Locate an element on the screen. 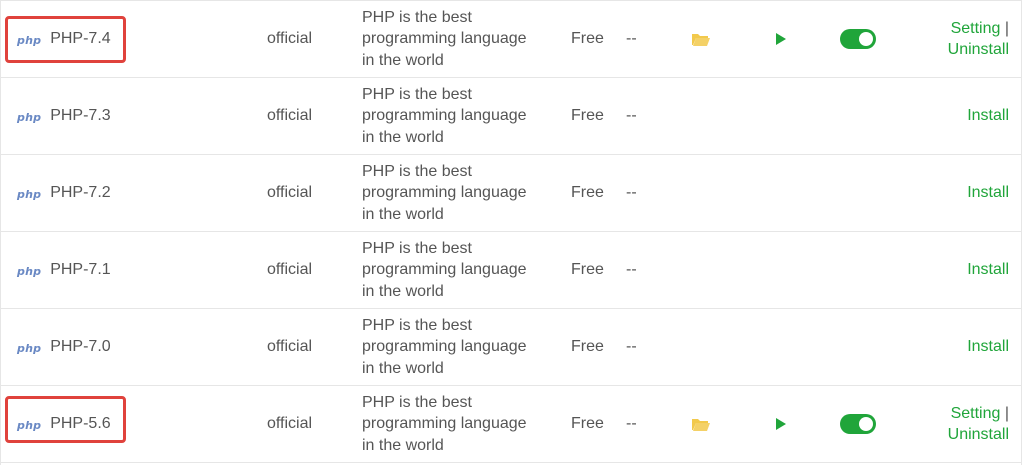 This screenshot has height=467, width=1024. plugin-name: PHP-7.2 is located at coordinates (80, 192).